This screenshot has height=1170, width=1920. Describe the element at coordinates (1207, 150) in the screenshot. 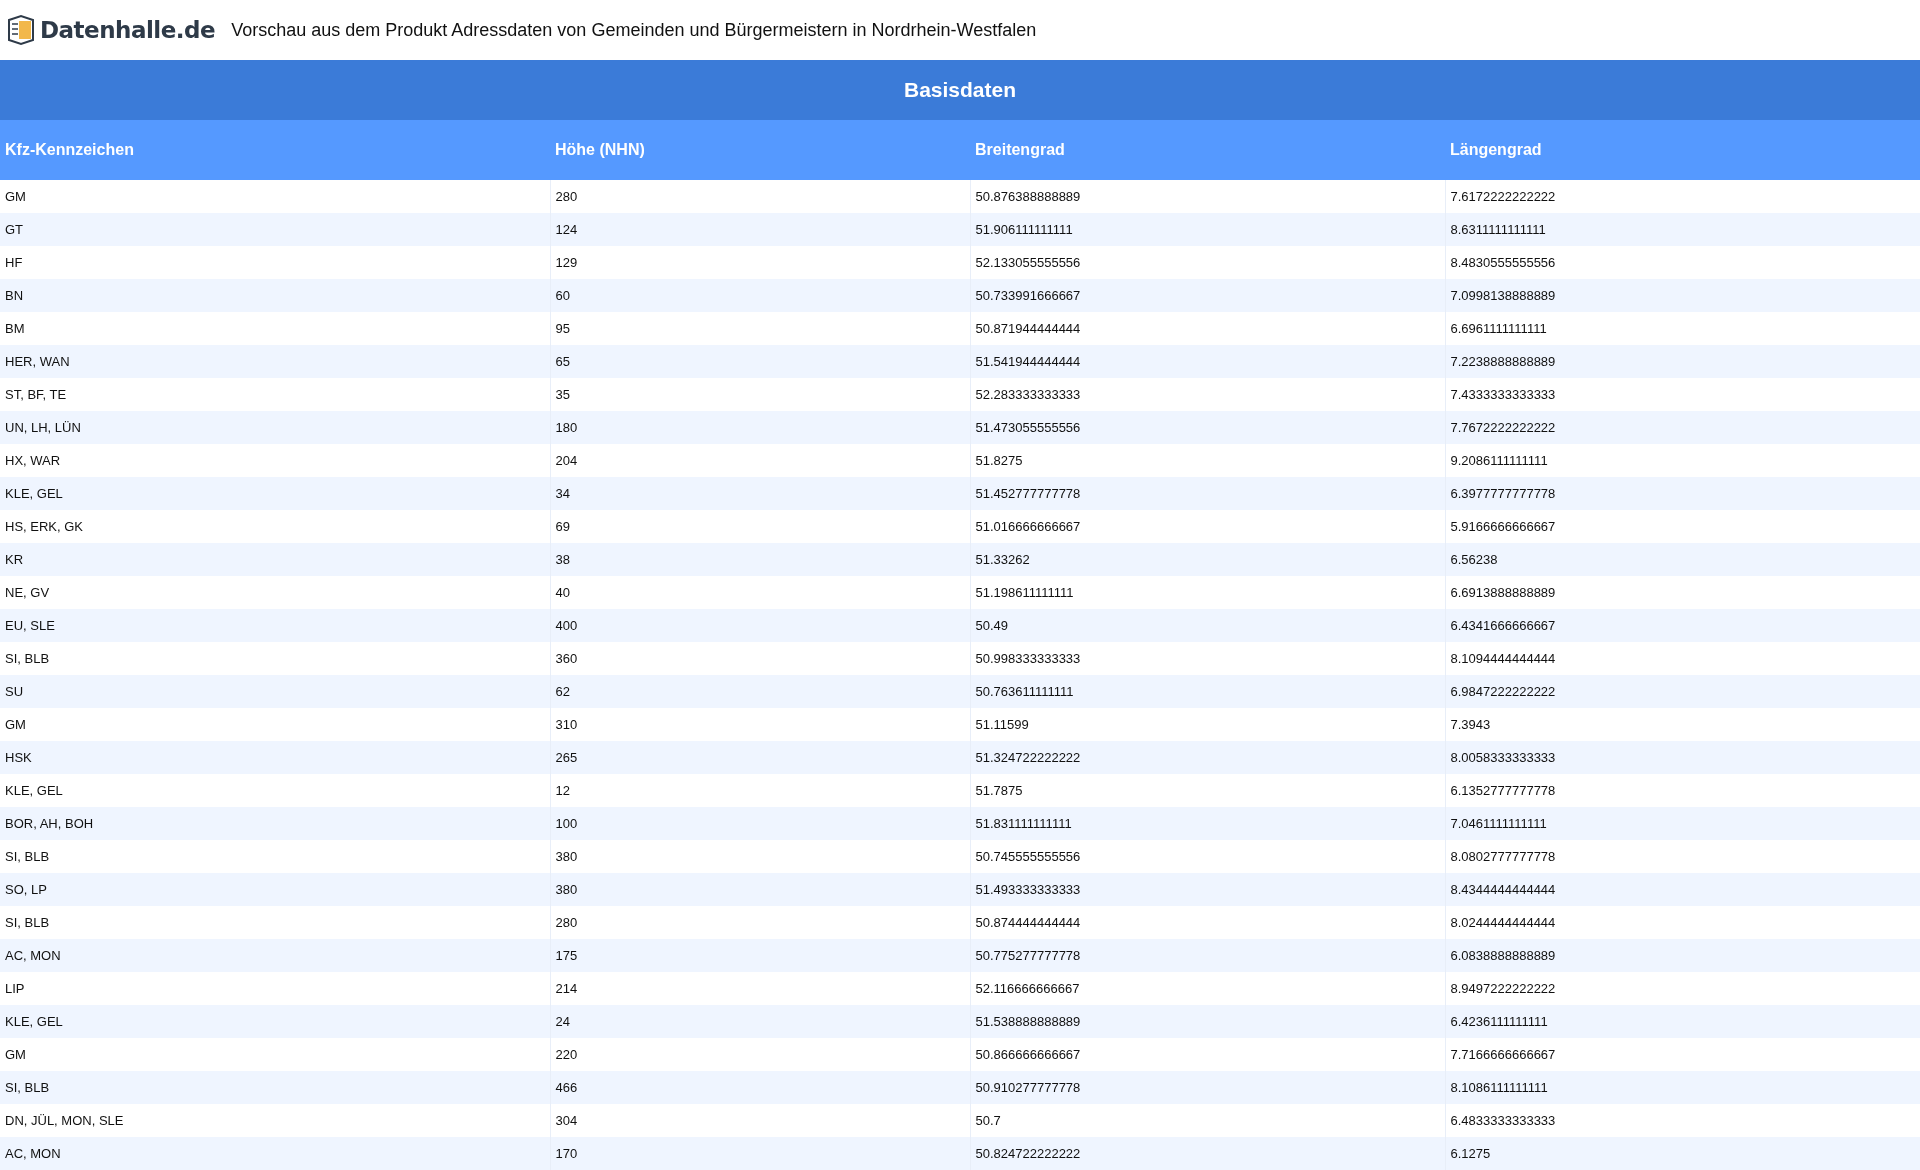

I see `column-header: Breitengrad` at that location.